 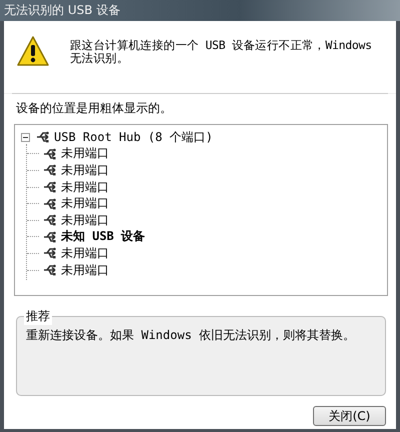 I want to click on close-button: 关闭(C), so click(x=349, y=416).